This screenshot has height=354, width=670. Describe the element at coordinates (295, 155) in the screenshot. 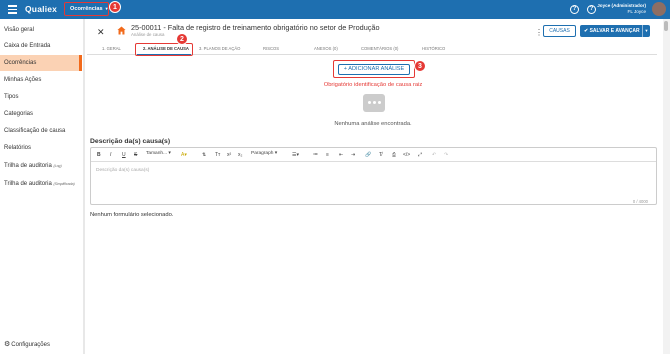

I see `align-icon: ☰▾` at that location.